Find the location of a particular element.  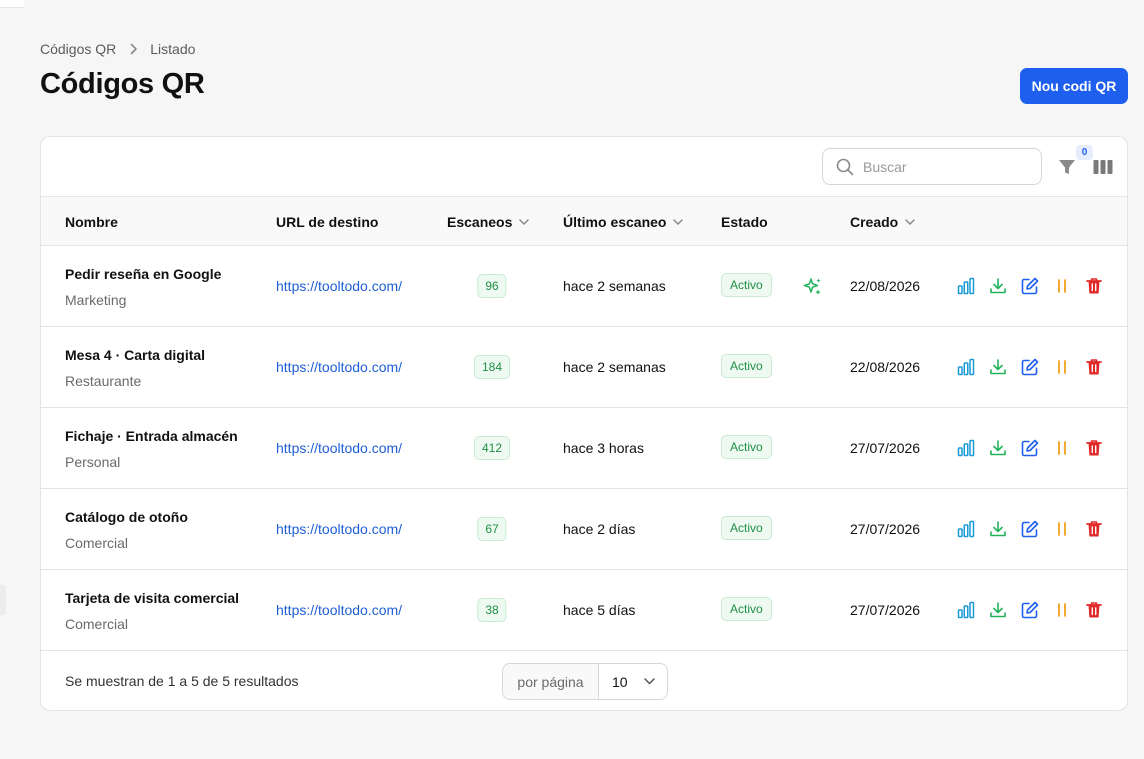

stats-icon is located at coordinates (966, 529).